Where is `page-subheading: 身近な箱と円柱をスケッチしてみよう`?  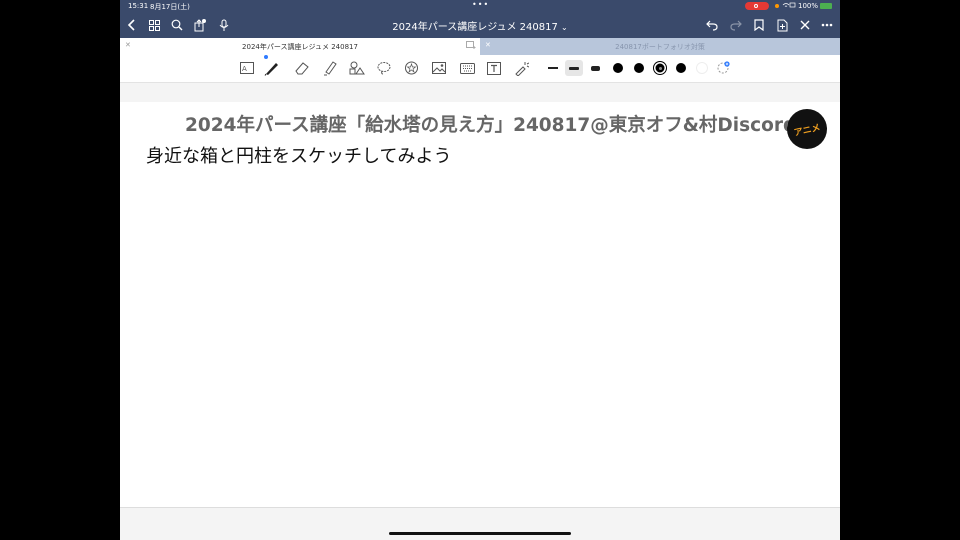 page-subheading: 身近な箱と円柱をスケッチしてみよう is located at coordinates (299, 156).